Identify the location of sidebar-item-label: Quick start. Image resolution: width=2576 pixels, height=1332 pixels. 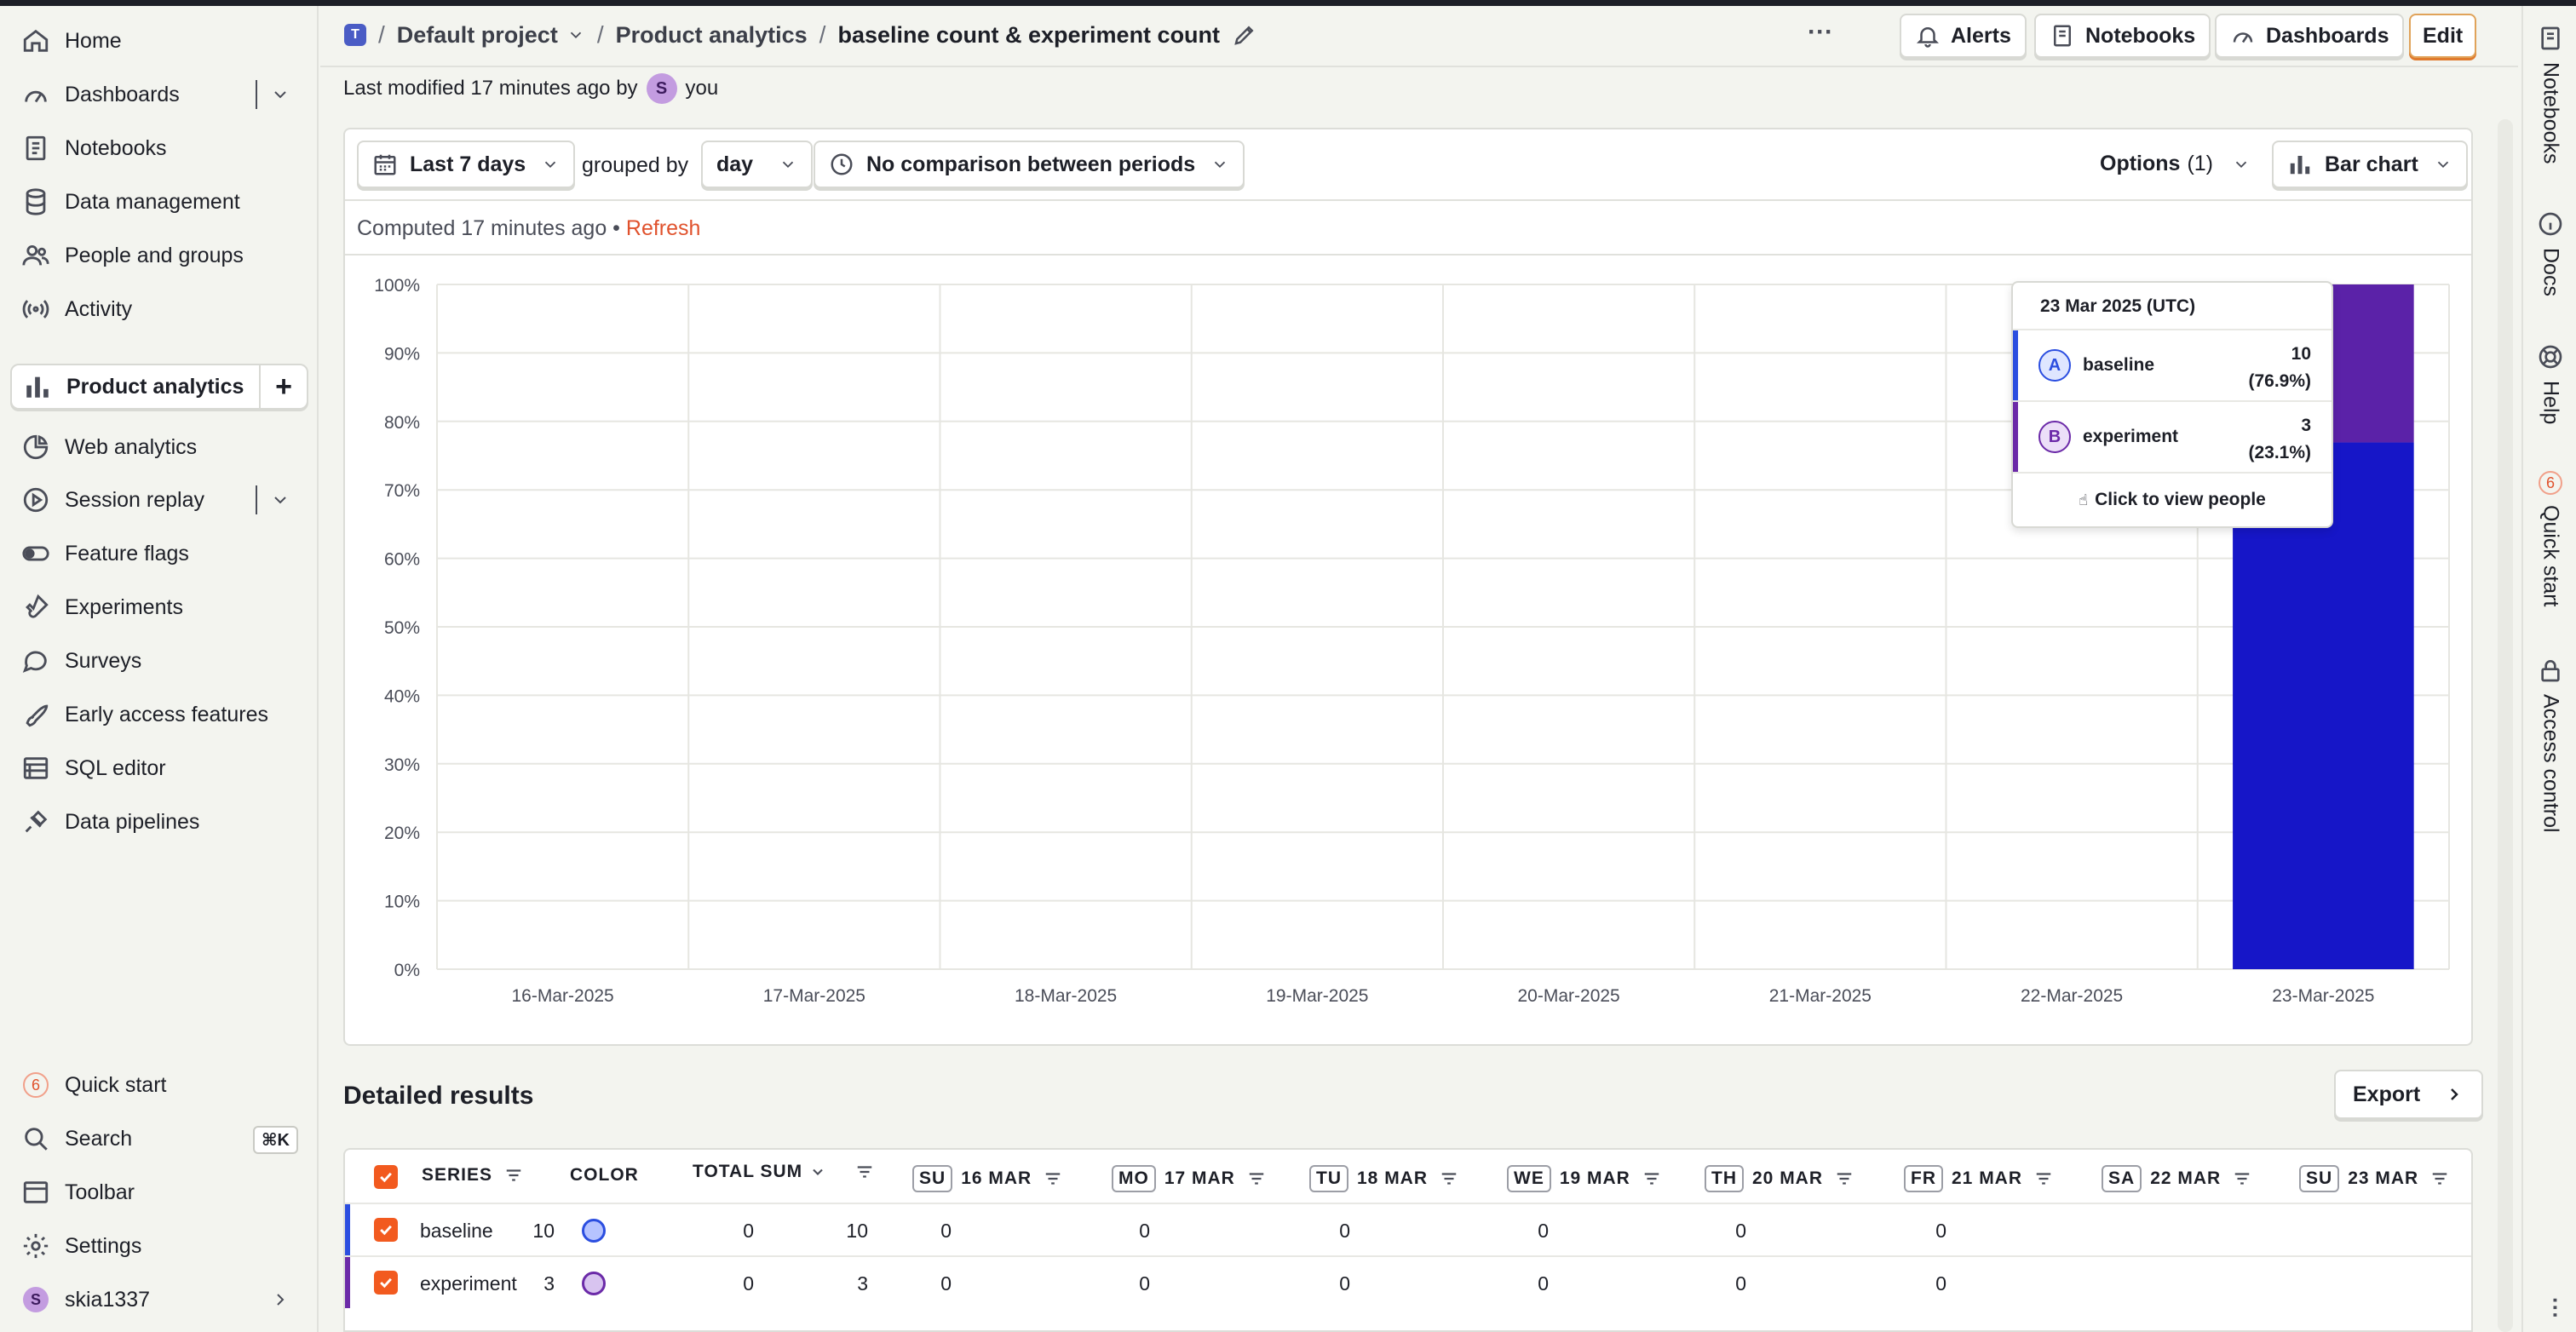
(116, 1084).